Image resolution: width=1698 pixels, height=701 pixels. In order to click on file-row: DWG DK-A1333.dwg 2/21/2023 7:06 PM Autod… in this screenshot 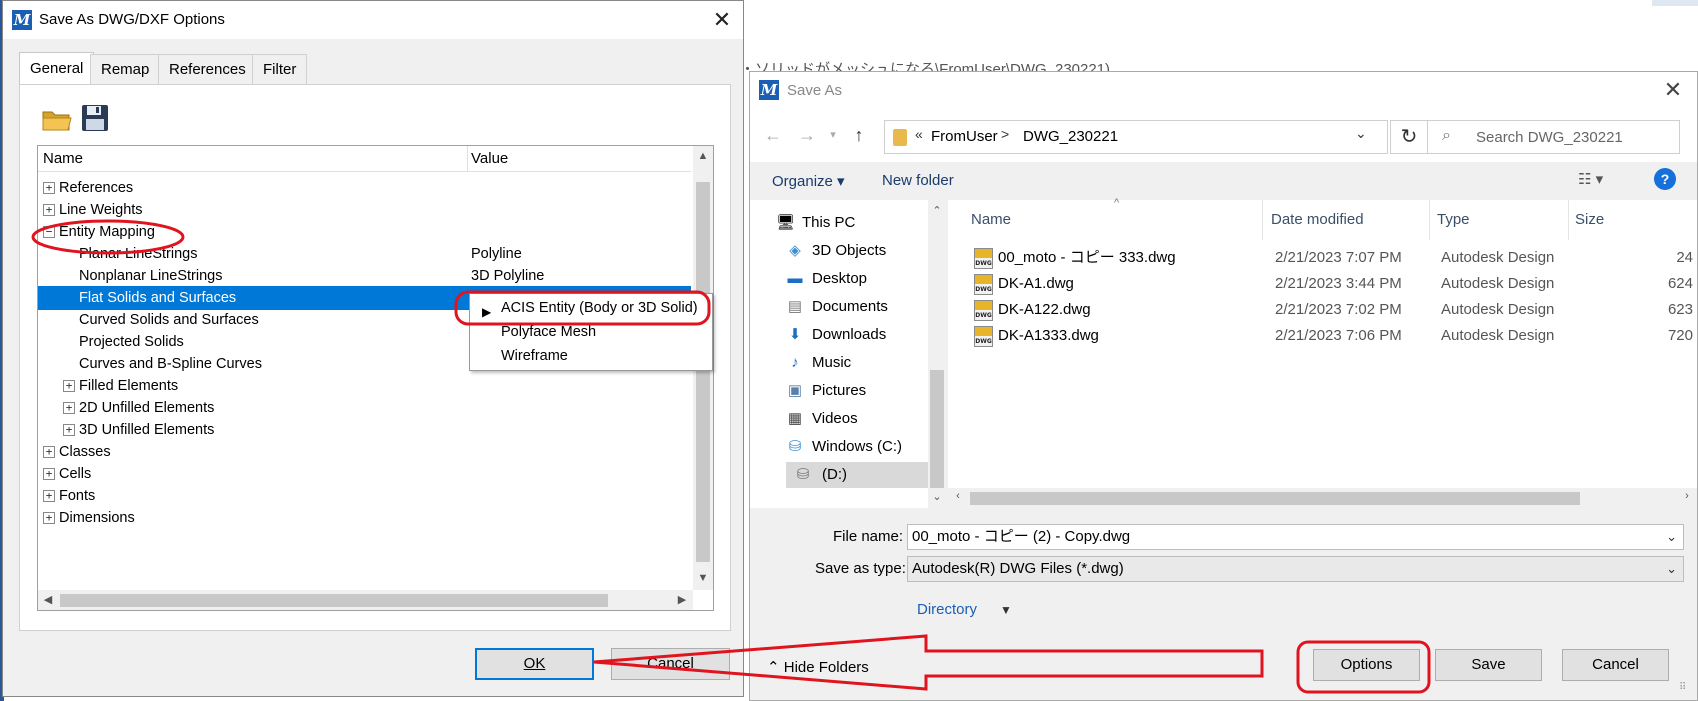, I will do `click(1322, 336)`.